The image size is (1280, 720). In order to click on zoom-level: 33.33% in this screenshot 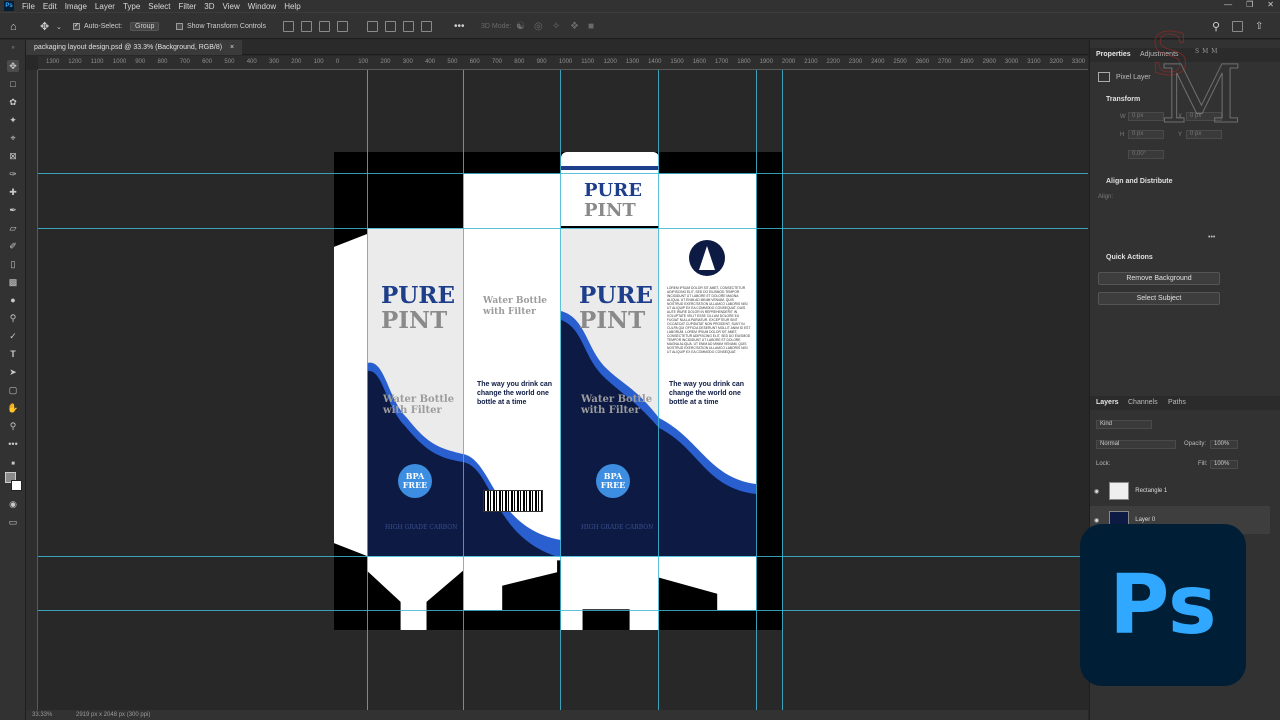, I will do `click(42, 715)`.